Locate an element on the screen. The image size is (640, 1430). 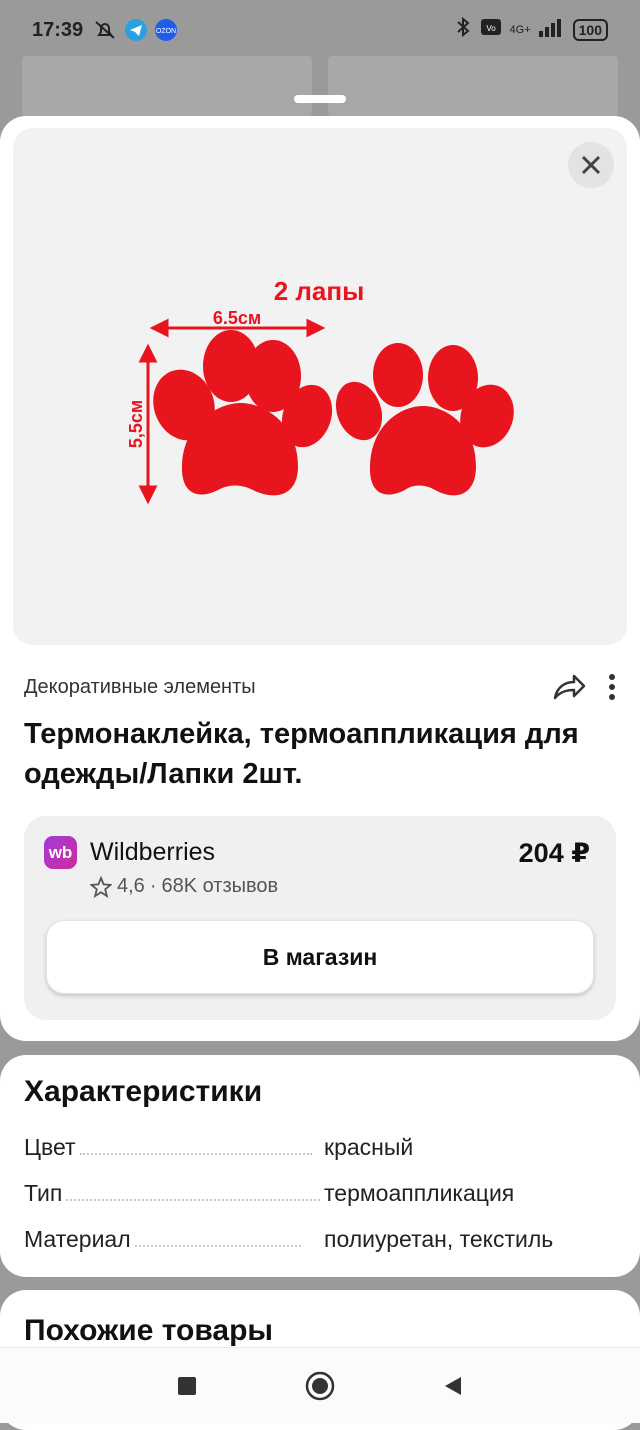
paw-left is located at coordinates (243, 413).